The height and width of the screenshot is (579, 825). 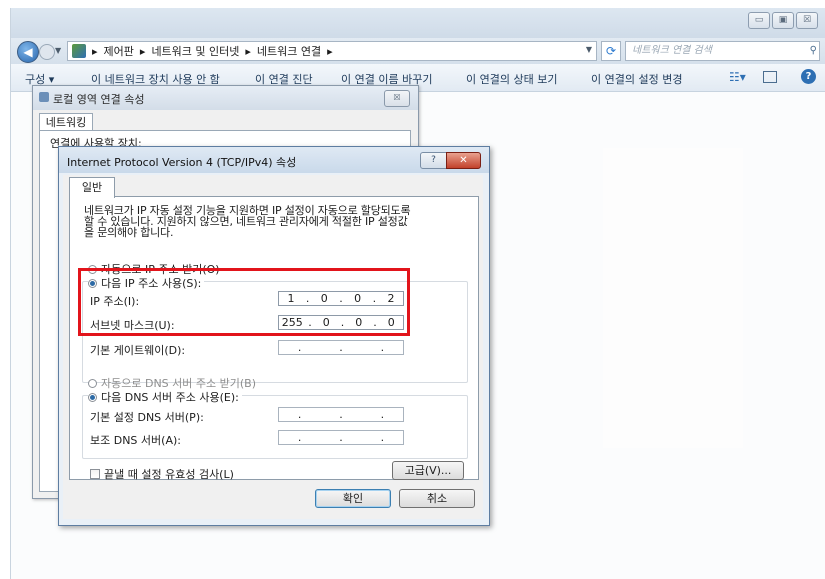 I want to click on refresh-icon: ⟳, so click(x=611, y=51).